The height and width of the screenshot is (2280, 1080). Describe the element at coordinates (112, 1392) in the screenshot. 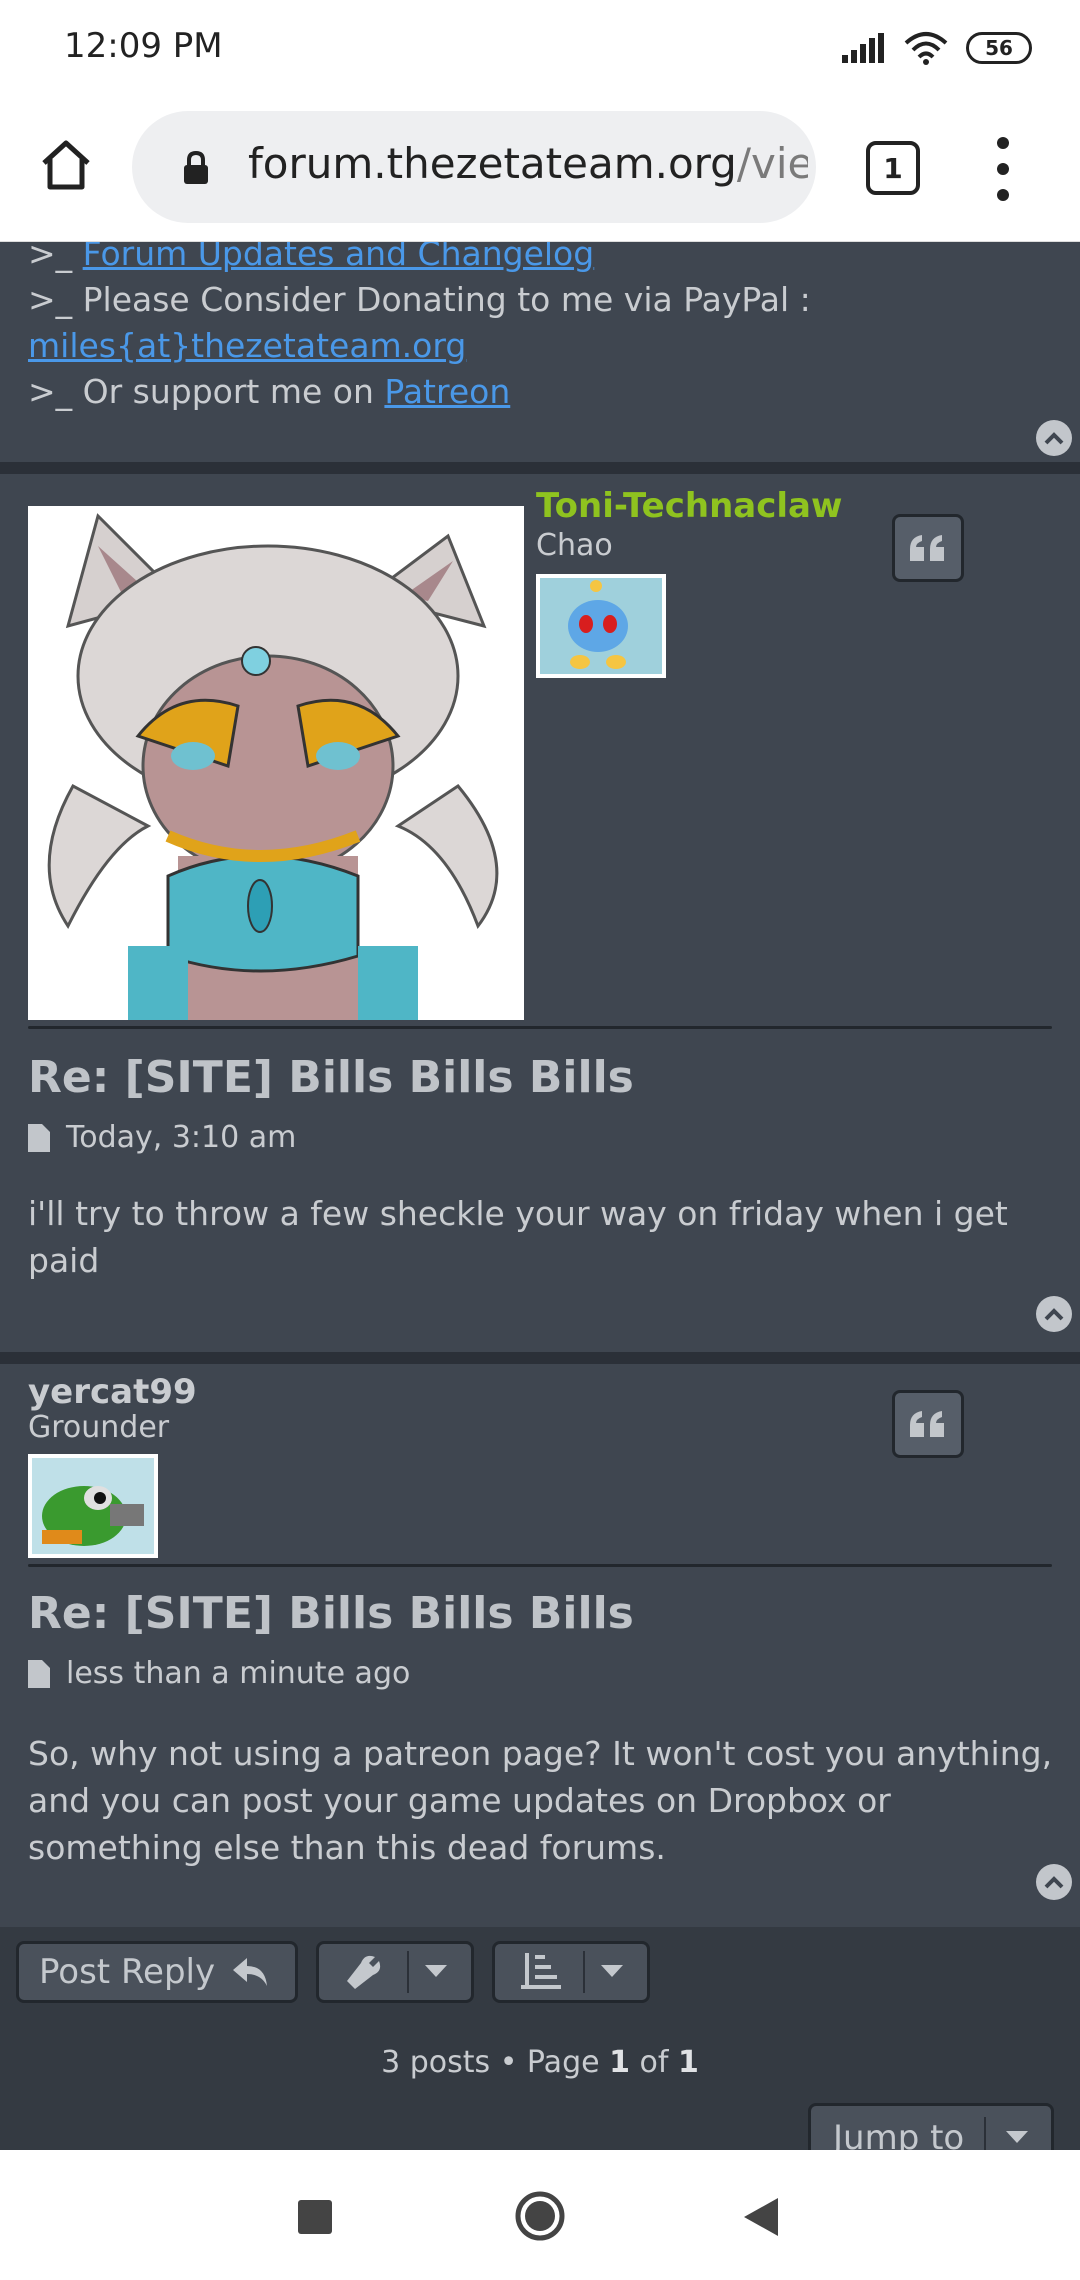

I see `post-username: yercat99` at that location.